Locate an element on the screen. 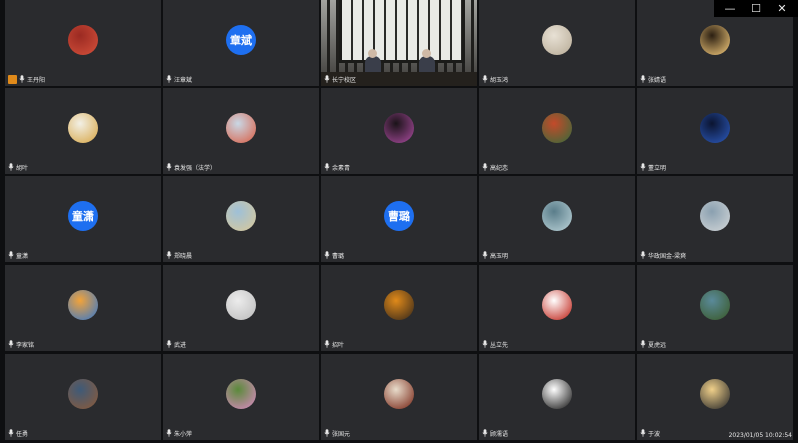 Image resolution: width=798 pixels, height=443 pixels. participant-tile: 长宁校区 is located at coordinates (399, 43).